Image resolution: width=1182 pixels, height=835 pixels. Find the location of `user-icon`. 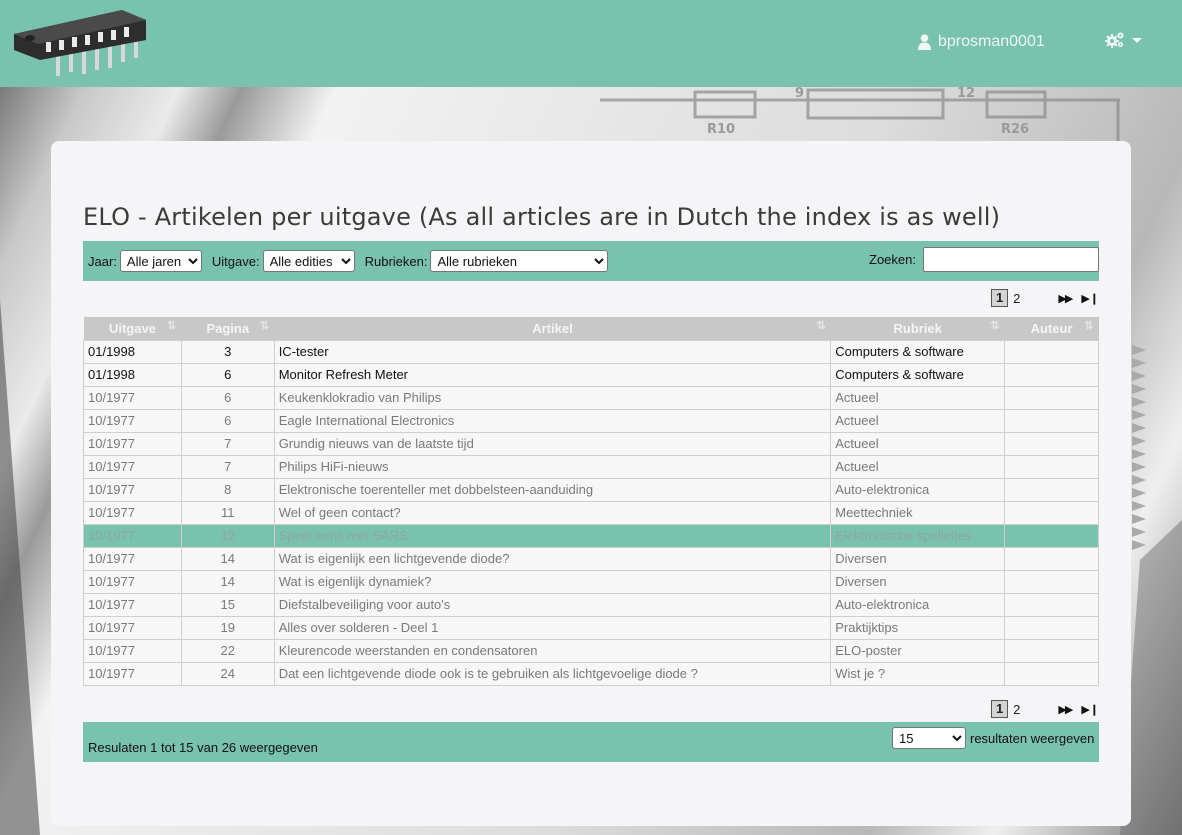

user-icon is located at coordinates (924, 42).